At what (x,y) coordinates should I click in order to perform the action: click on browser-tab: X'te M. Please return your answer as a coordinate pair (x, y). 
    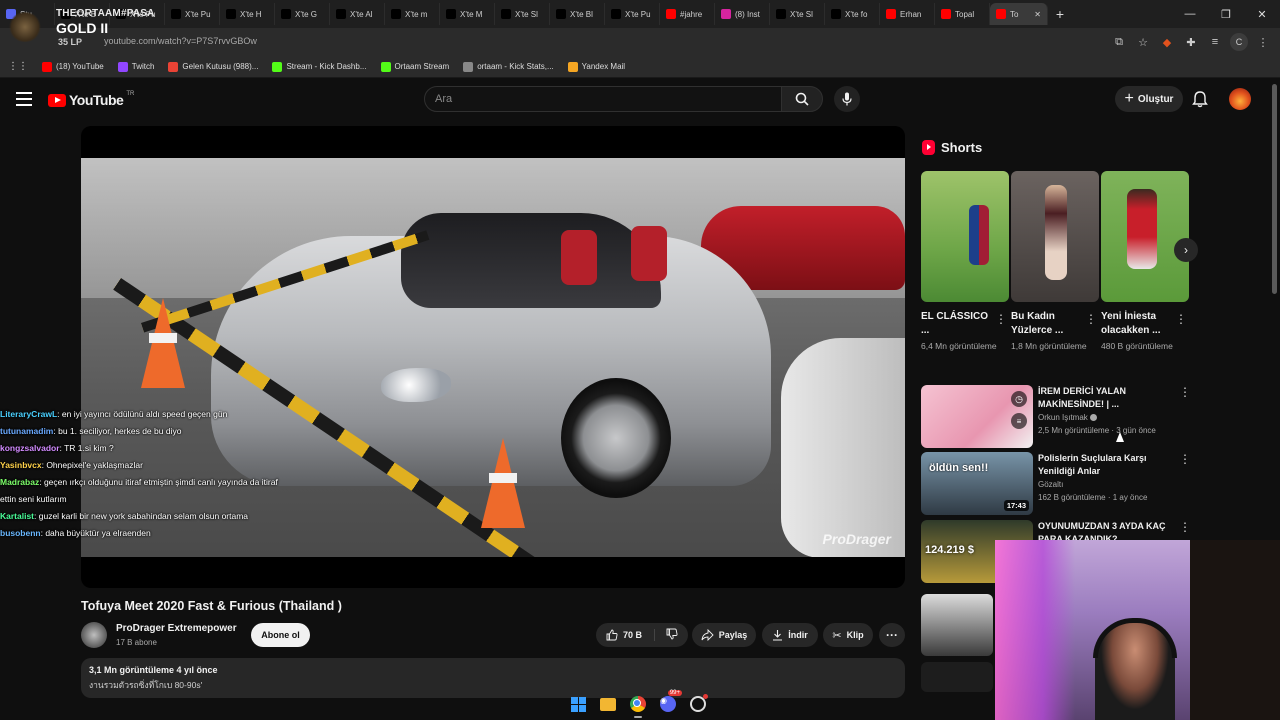
    Looking at the image, I should click on (467, 14).